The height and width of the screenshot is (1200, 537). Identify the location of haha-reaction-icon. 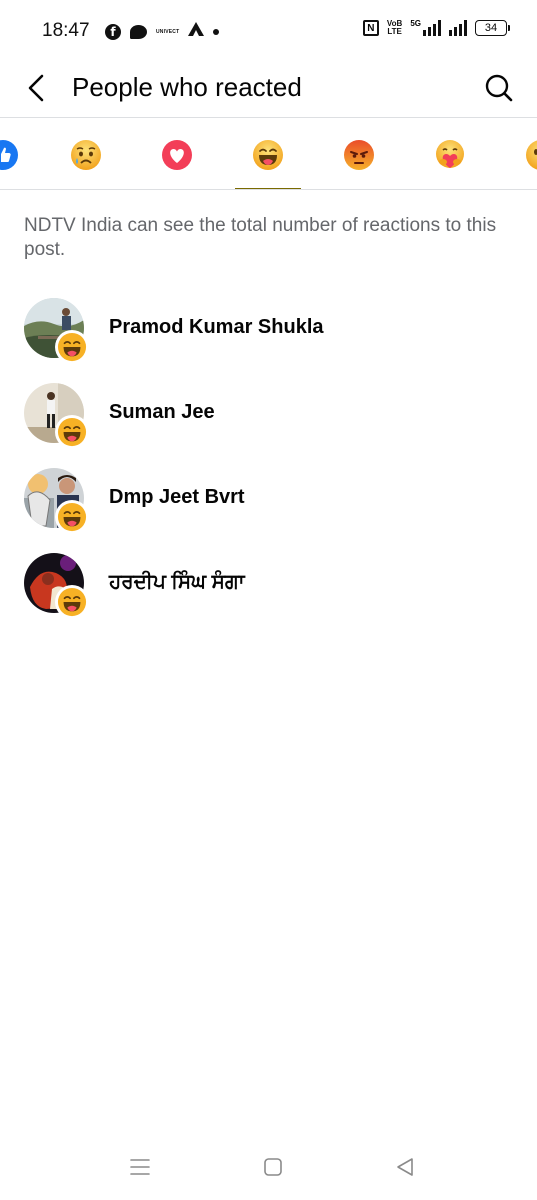
(268, 155).